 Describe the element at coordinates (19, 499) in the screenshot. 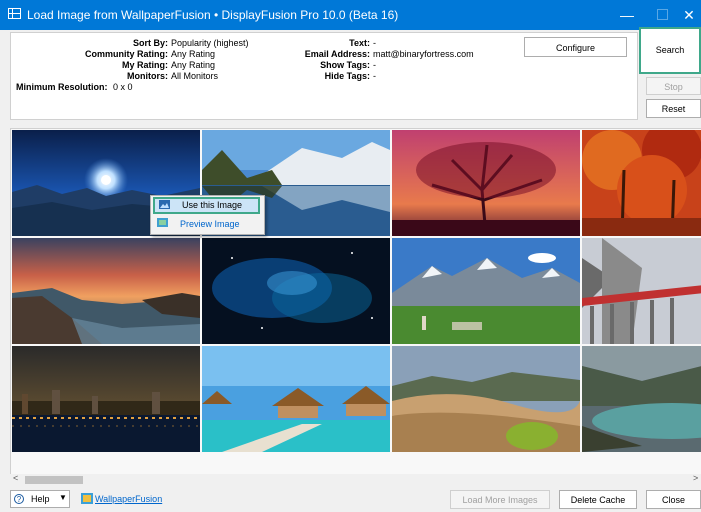

I see `question-circle-icon: ?` at that location.